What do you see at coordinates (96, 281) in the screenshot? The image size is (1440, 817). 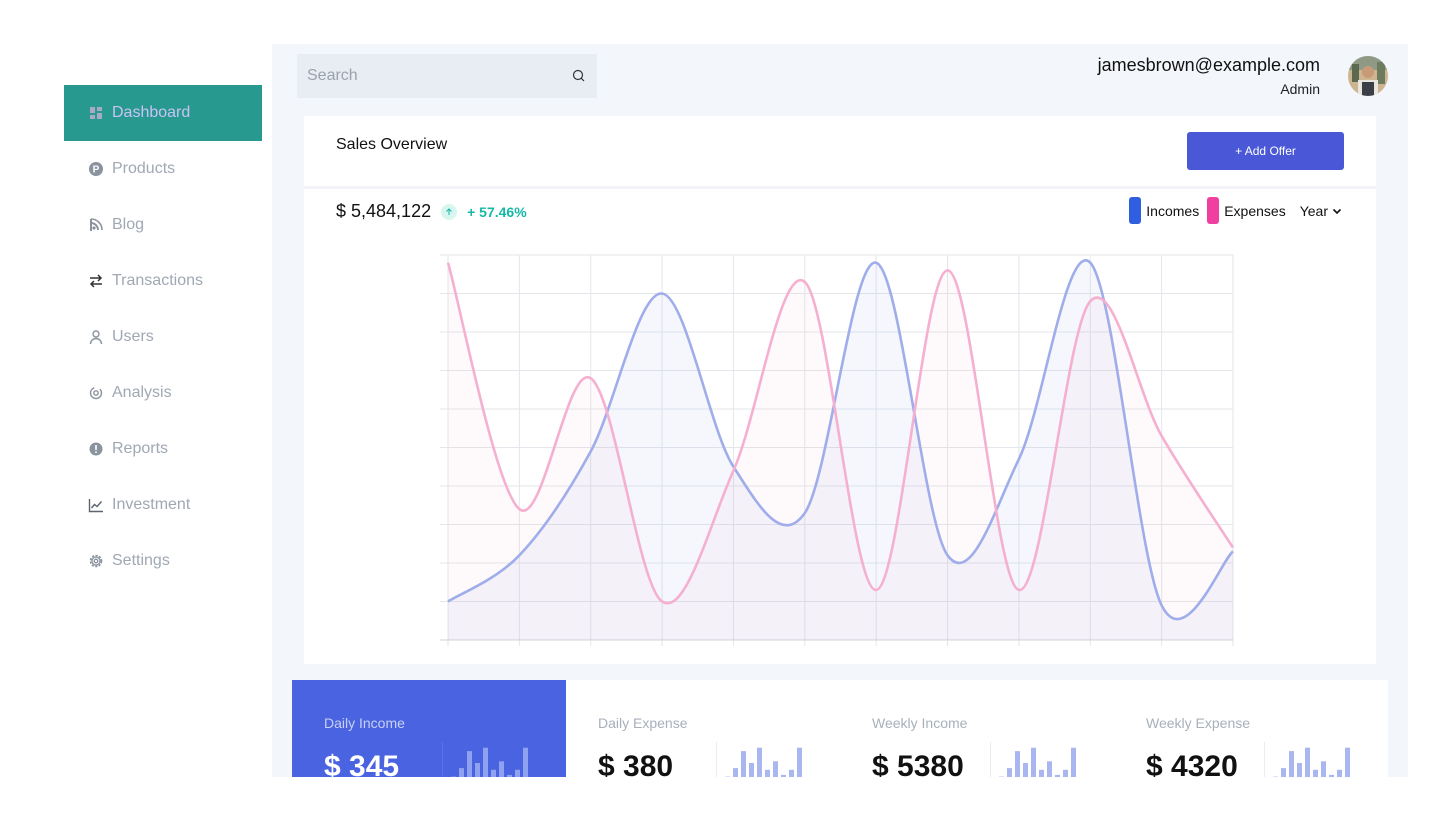 I see `transactions-icon` at bounding box center [96, 281].